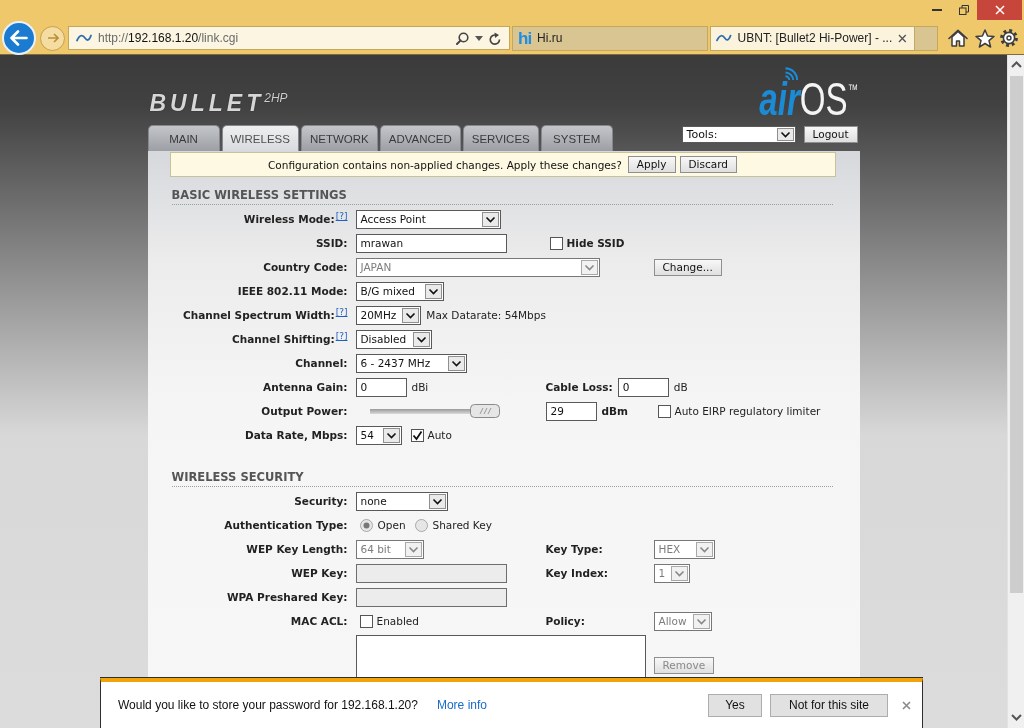 This screenshot has width=1024, height=728. What do you see at coordinates (579, 387) in the screenshot?
I see `field-label: Cable Loss:` at bounding box center [579, 387].